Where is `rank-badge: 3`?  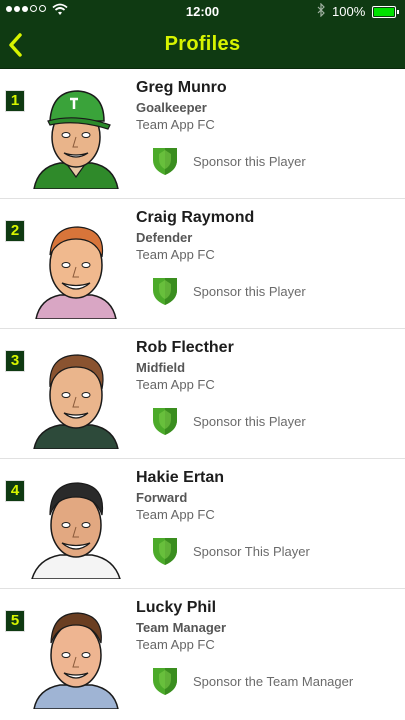 rank-badge: 3 is located at coordinates (15, 361).